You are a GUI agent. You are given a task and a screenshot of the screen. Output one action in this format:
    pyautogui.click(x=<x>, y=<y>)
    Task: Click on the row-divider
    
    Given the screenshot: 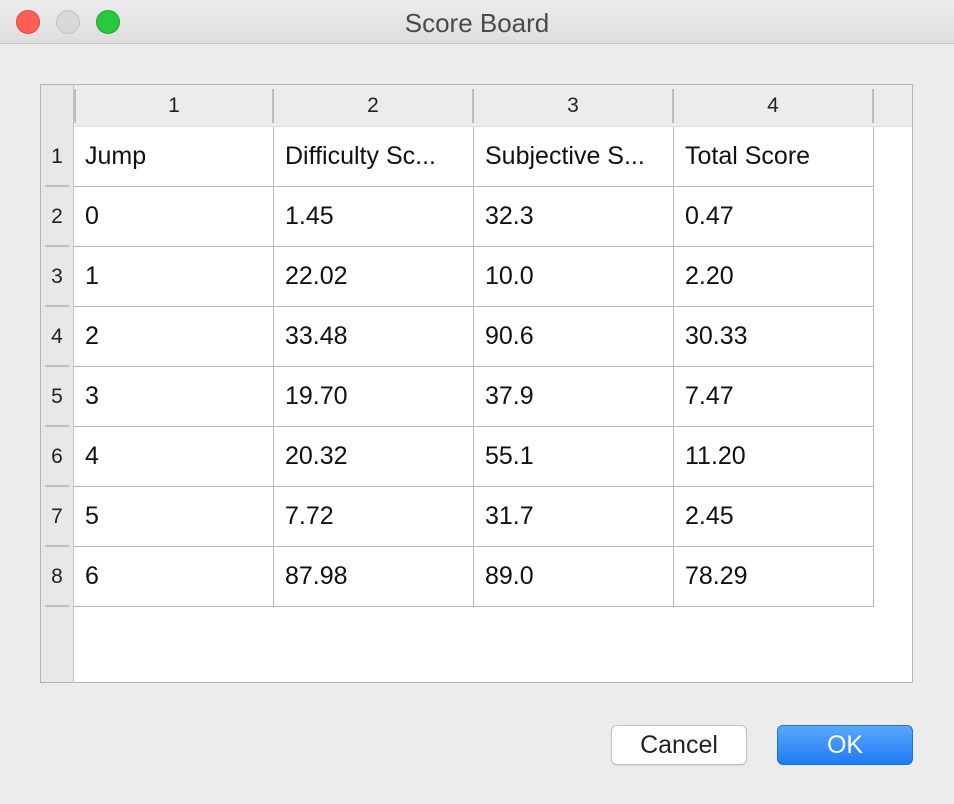 What is the action you would take?
    pyautogui.click(x=57, y=606)
    